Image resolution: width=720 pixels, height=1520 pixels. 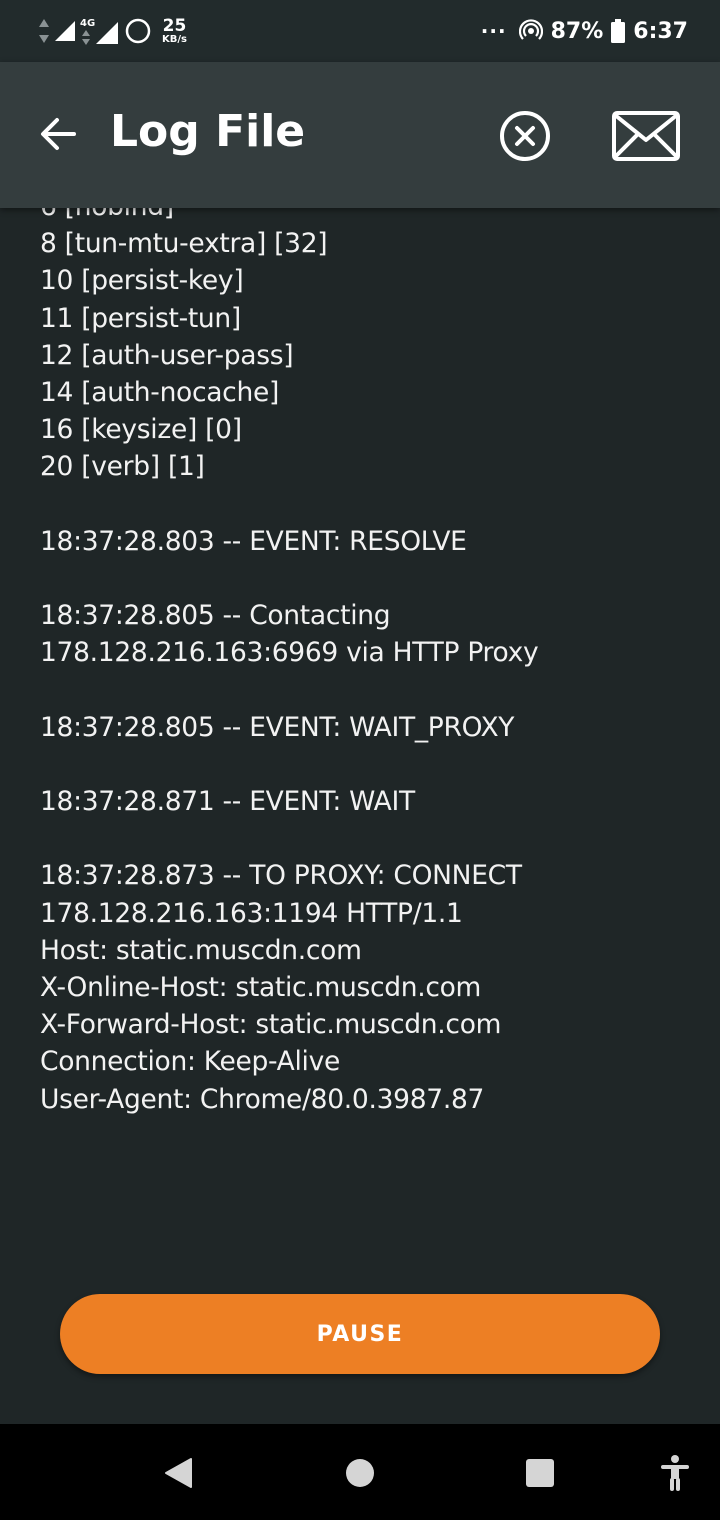 I want to click on clock: 6:37, so click(x=660, y=31).